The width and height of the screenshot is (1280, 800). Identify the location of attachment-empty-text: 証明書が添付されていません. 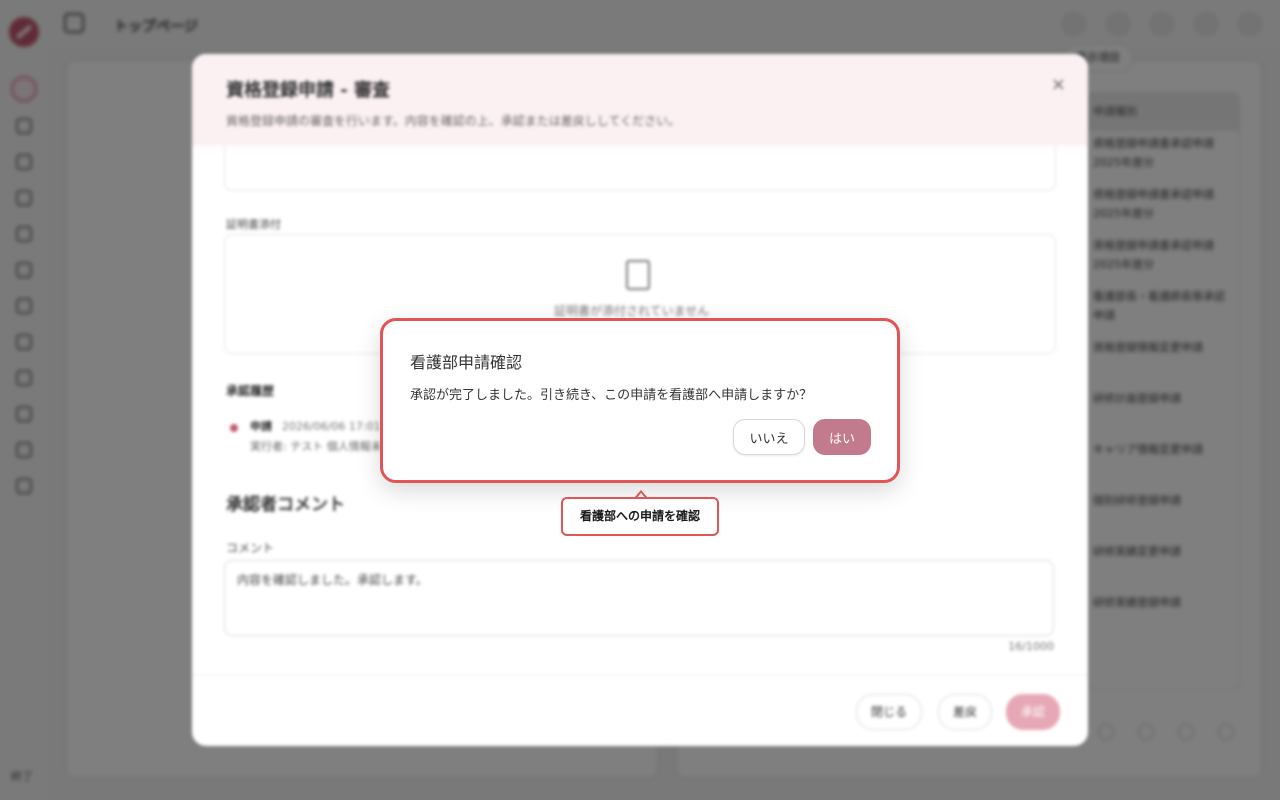
(632, 311).